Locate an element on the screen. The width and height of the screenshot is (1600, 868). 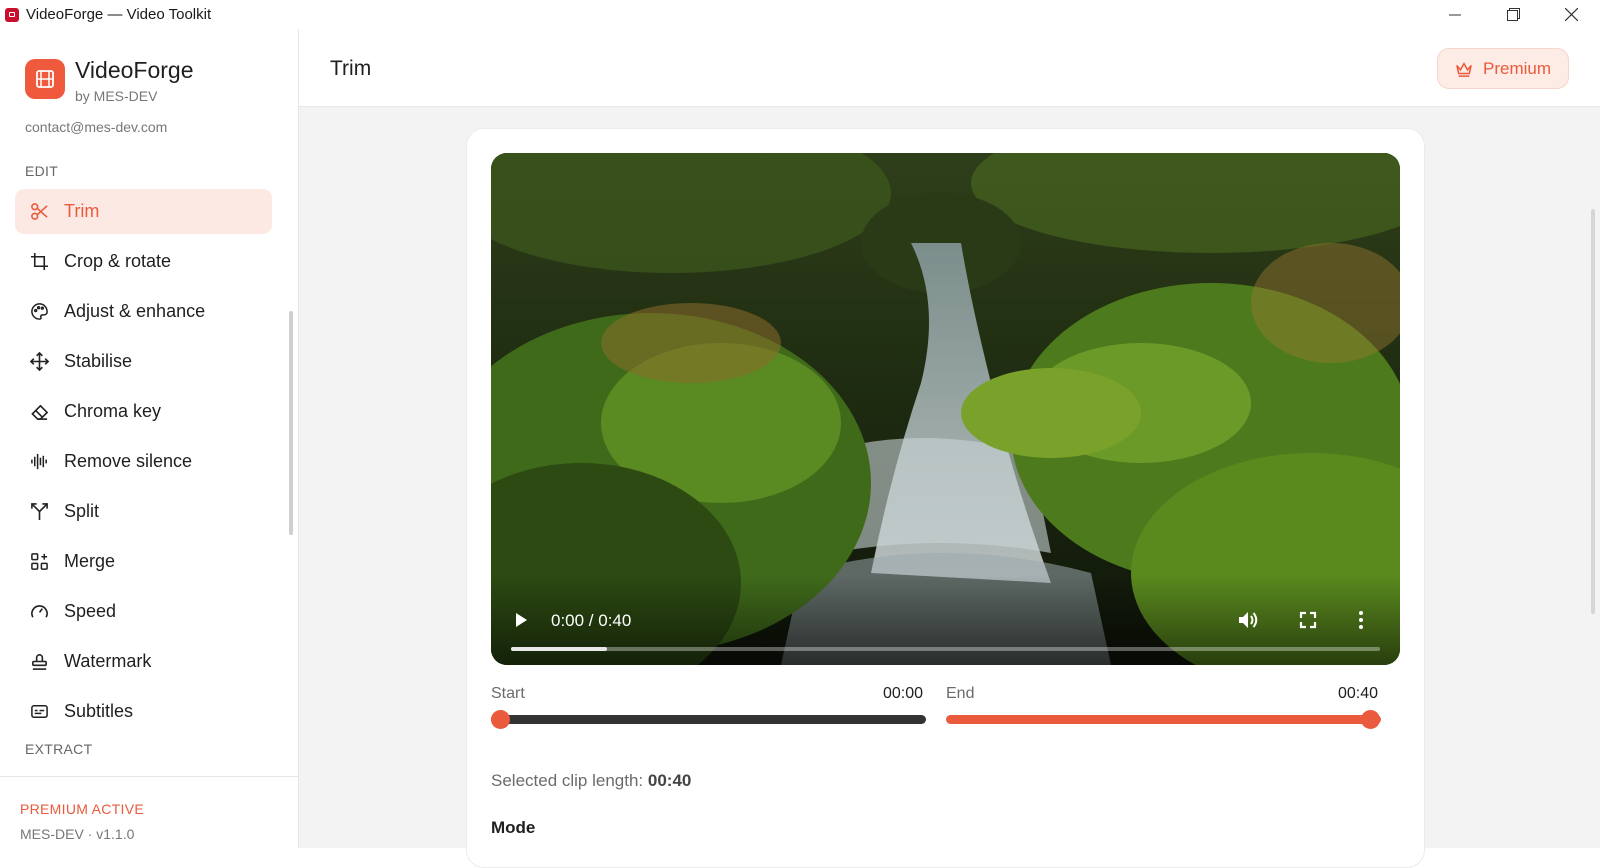
version-label: MES-DEV · v1.1.0 is located at coordinates (77, 834).